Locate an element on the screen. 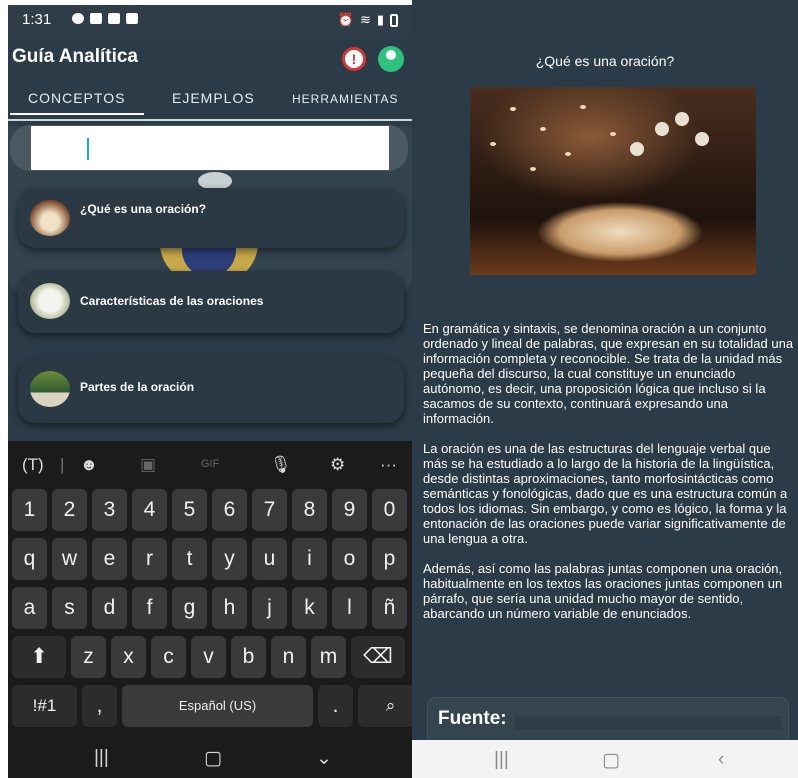  status-bar: 1:31 ⏰ ≋ ▮ is located at coordinates (210, 20).